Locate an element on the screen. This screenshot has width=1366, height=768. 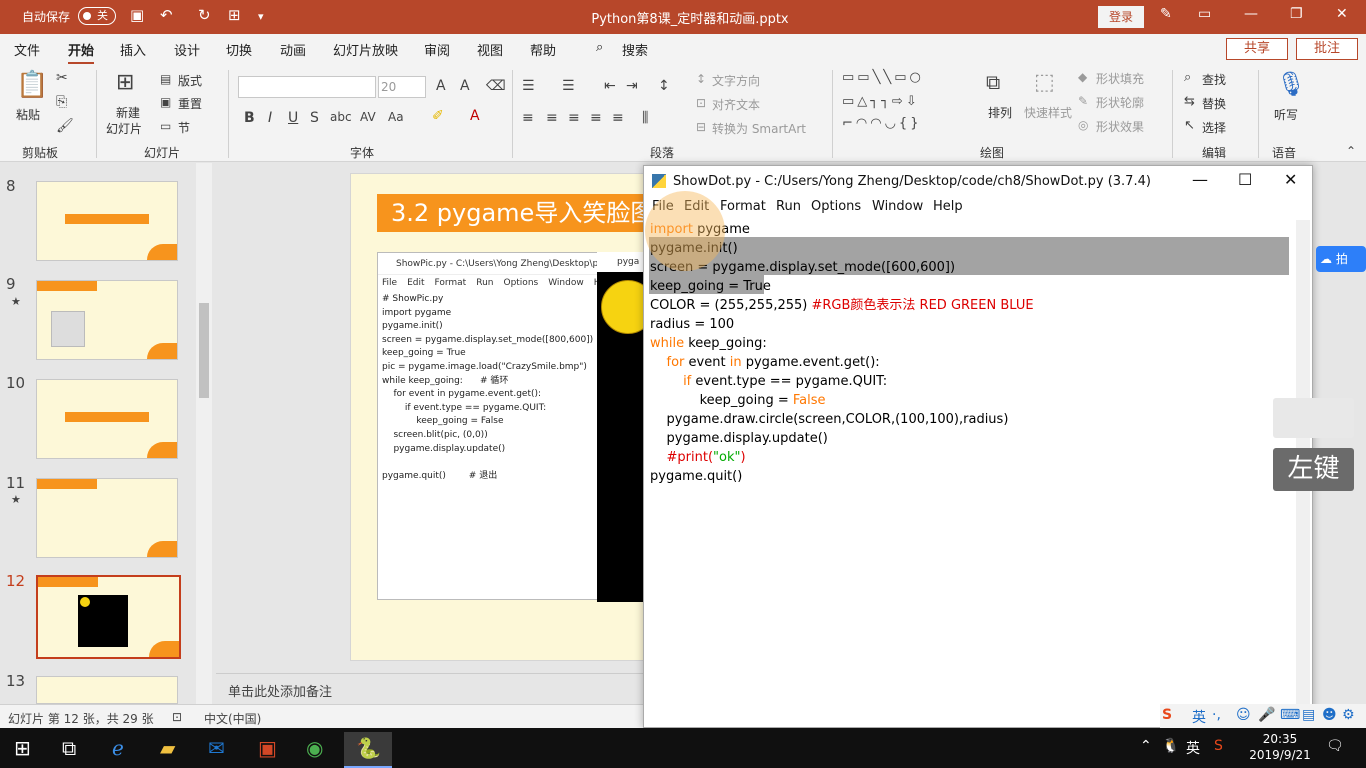
ime-punctuation-icon: ·, is located at coordinates (1216, 715).